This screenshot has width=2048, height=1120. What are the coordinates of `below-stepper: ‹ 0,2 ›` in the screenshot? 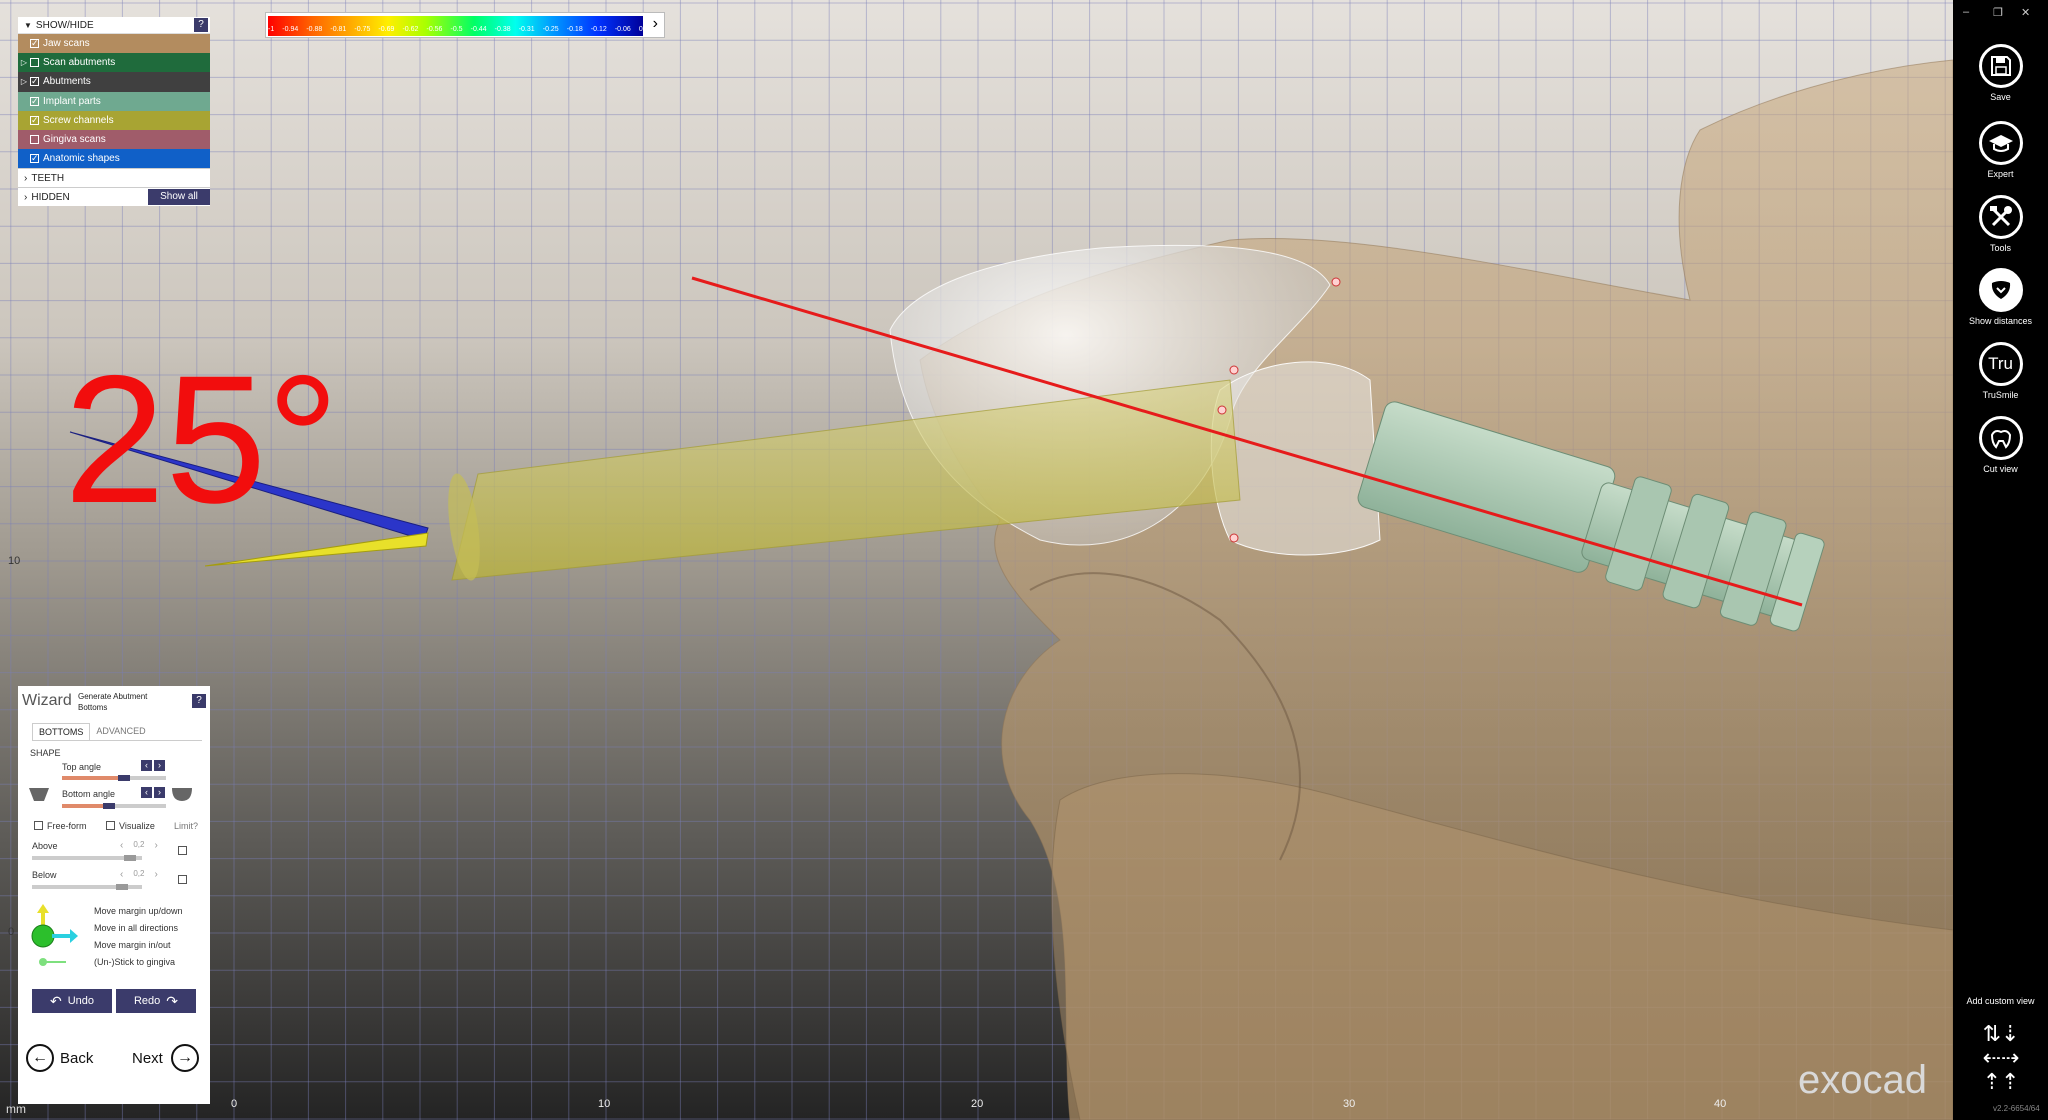 It's located at (139, 874).